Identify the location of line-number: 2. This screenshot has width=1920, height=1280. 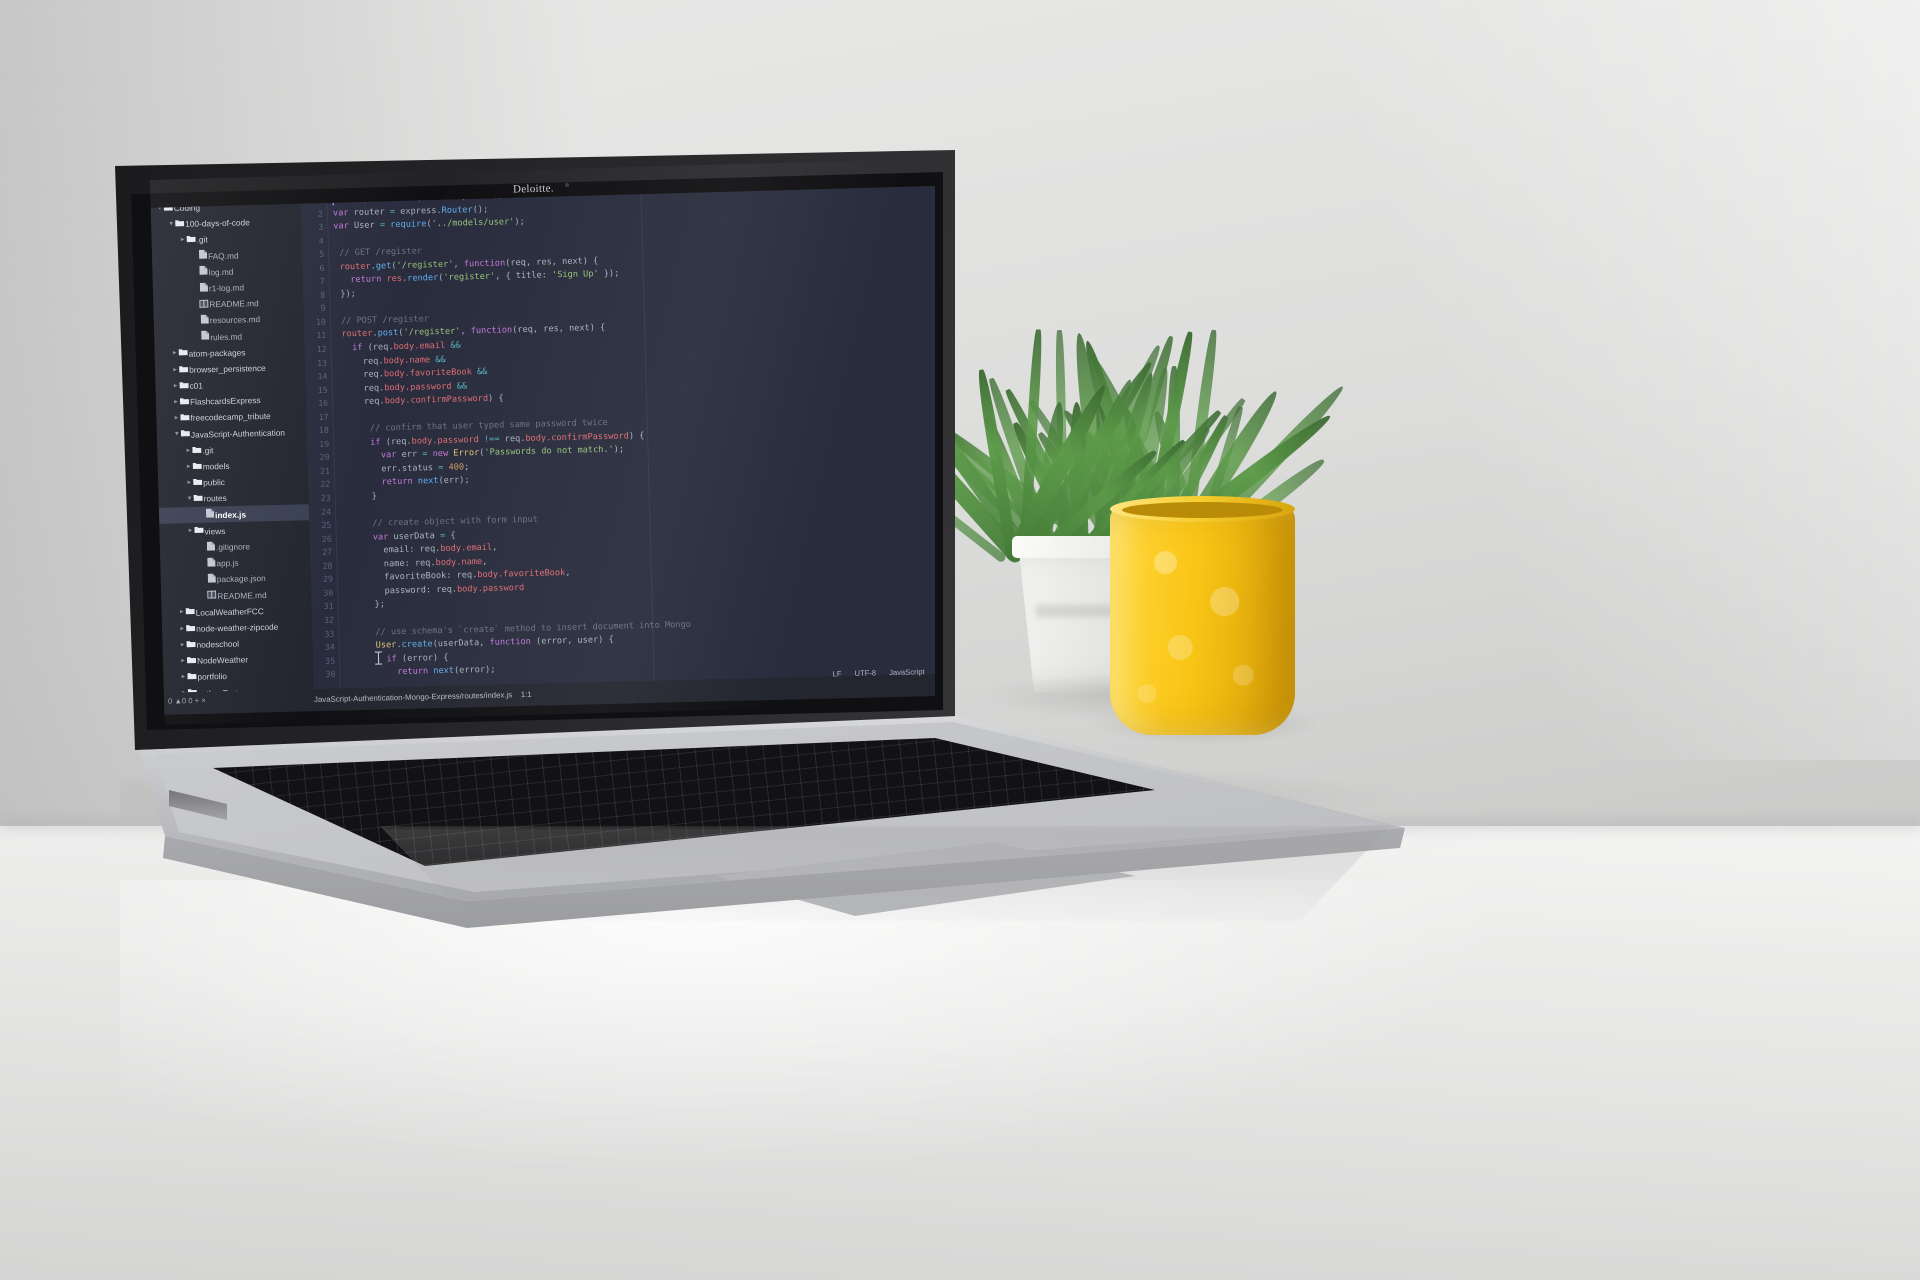
(320, 213).